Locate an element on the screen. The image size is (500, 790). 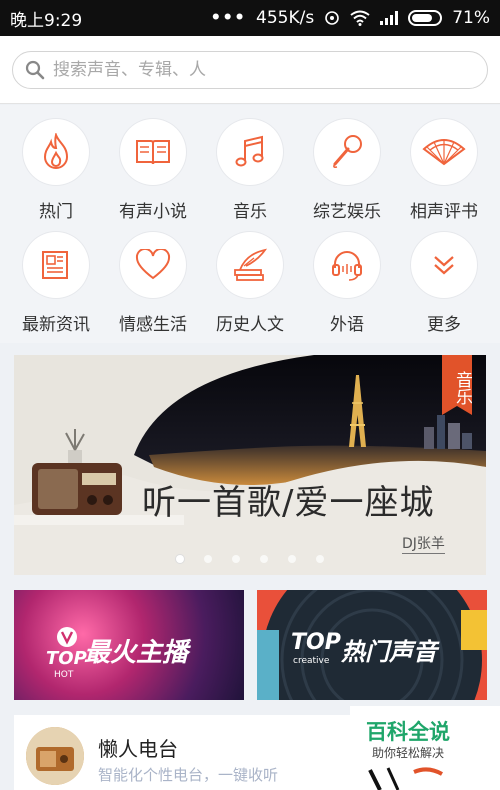
card-title: 热门声音 is located at coordinates (389, 652).